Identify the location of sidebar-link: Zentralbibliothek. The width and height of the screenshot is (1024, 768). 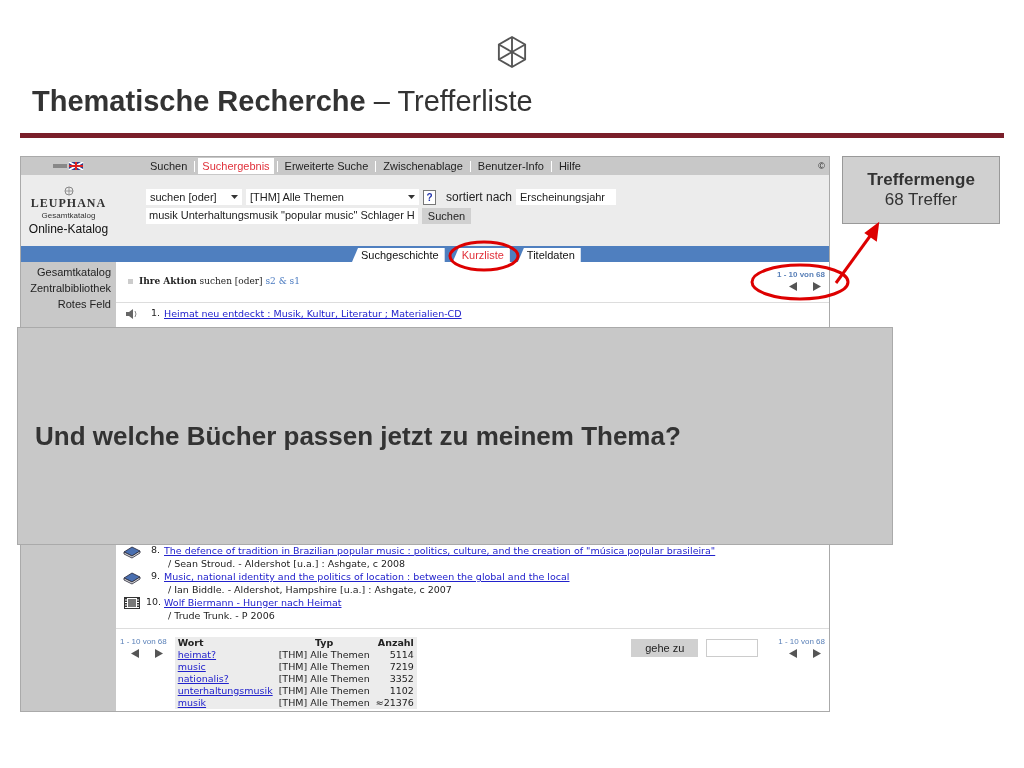
(70, 288).